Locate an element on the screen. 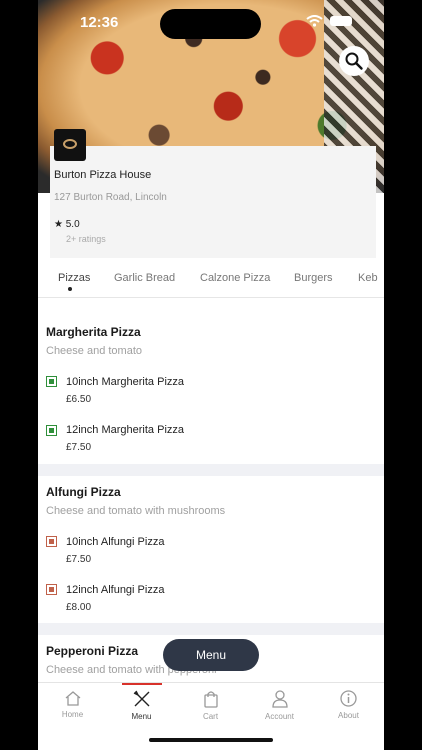 The width and height of the screenshot is (422, 750). nav-account: Account is located at coordinates (279, 705).